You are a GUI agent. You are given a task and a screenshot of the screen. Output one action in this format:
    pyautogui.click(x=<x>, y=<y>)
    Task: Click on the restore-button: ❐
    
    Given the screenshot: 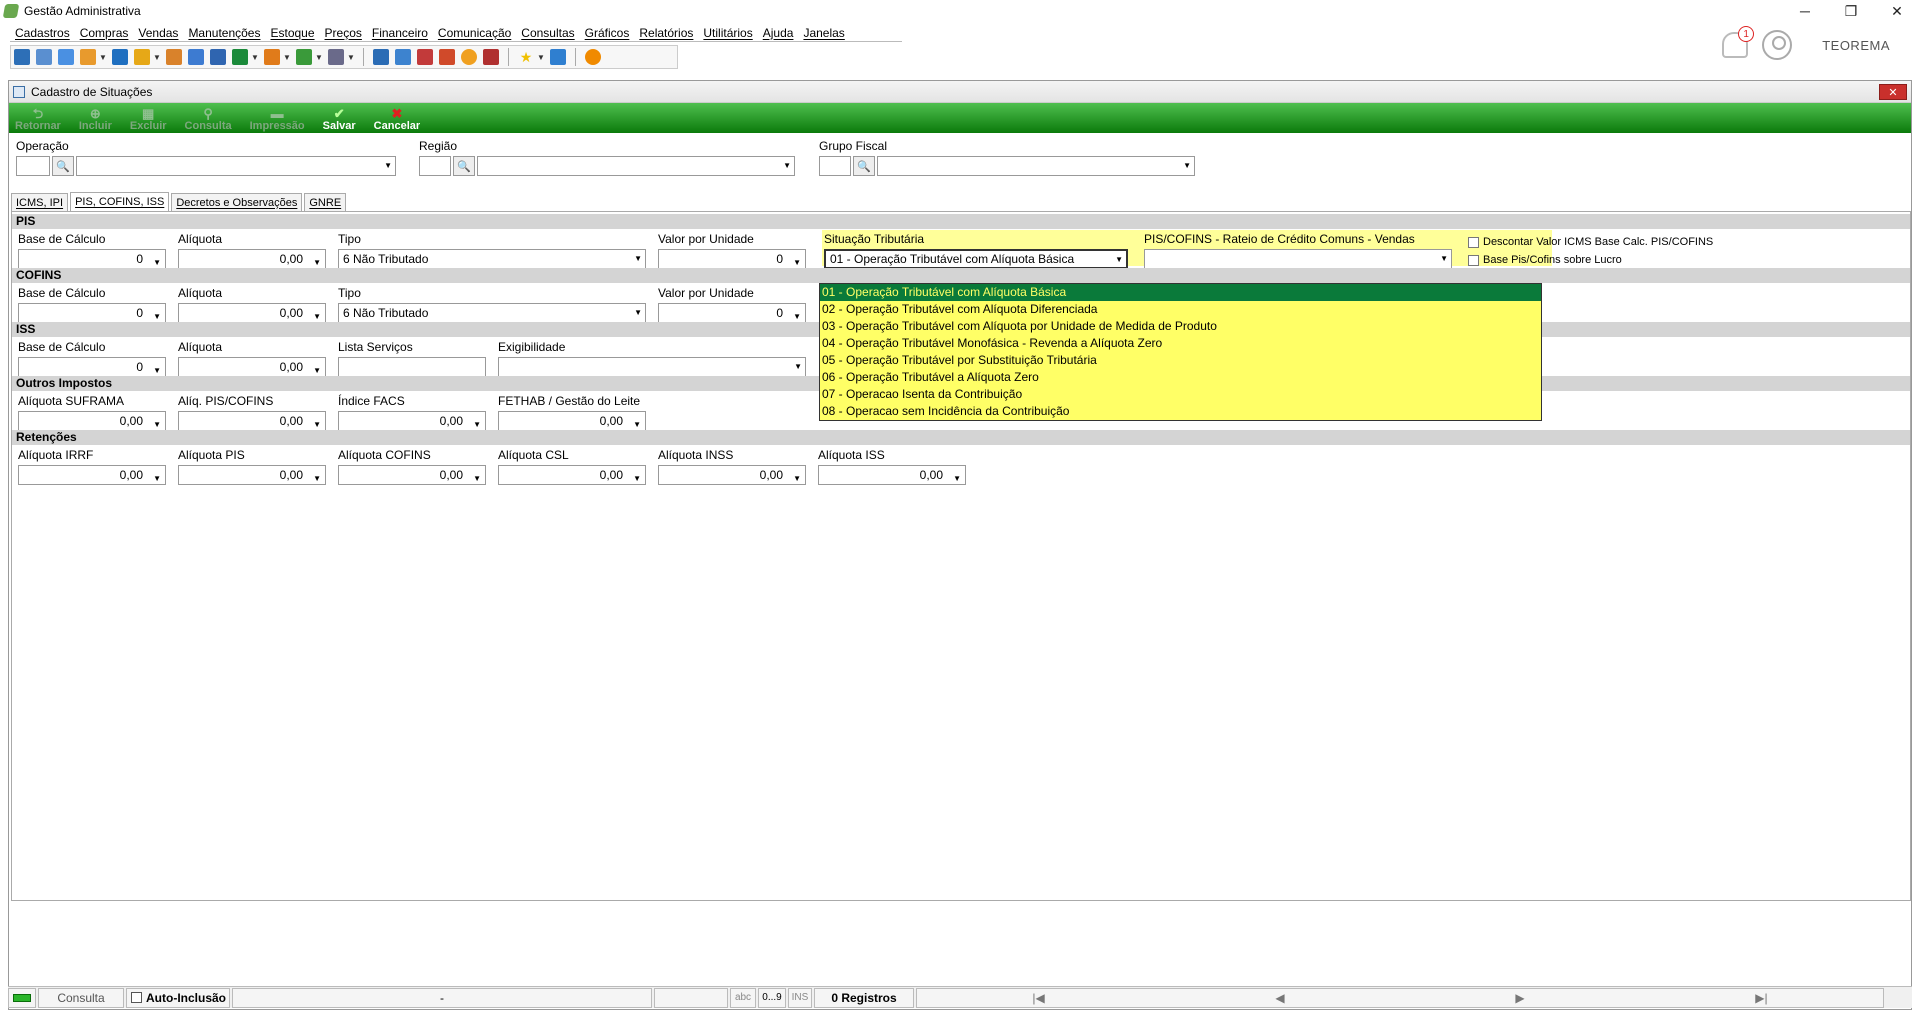 What is the action you would take?
    pyautogui.click(x=1851, y=11)
    